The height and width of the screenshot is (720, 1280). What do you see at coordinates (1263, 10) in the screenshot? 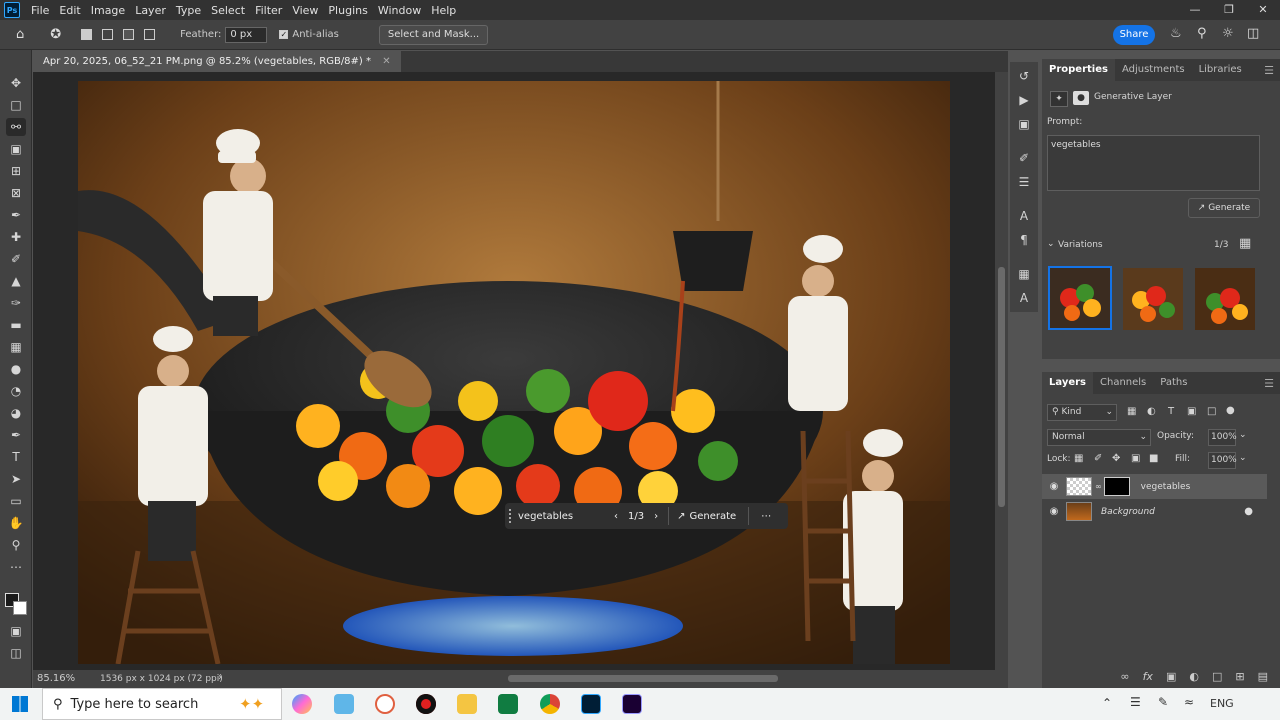
I see `close-icon: ✕` at bounding box center [1263, 10].